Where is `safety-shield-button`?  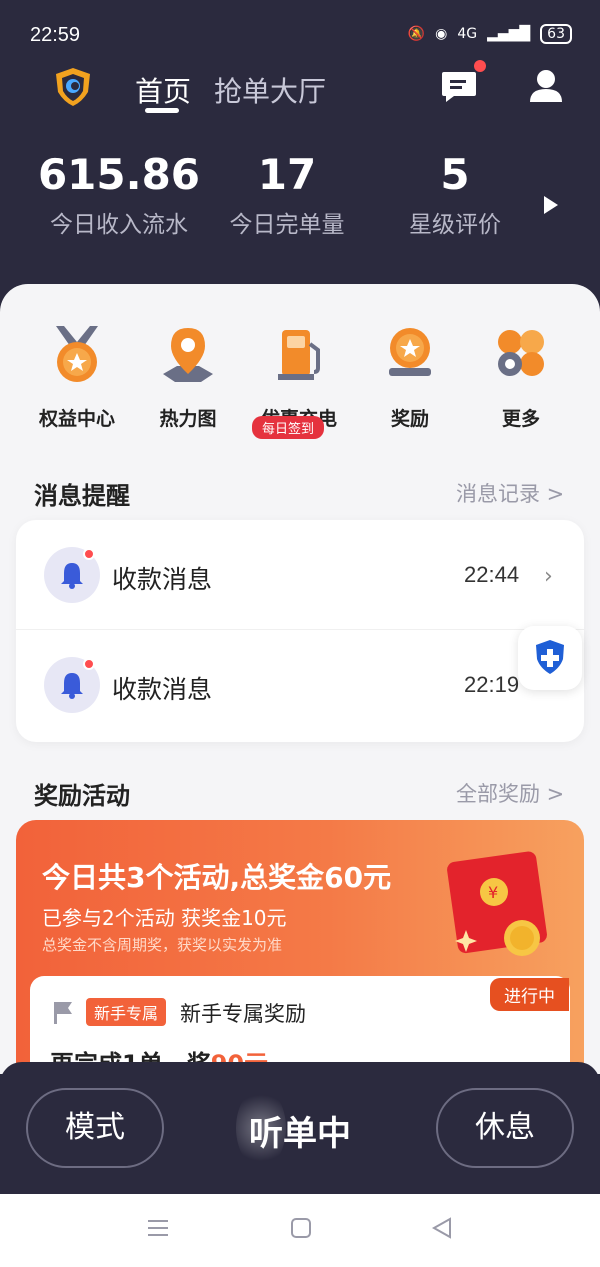
safety-shield-button is located at coordinates (550, 658).